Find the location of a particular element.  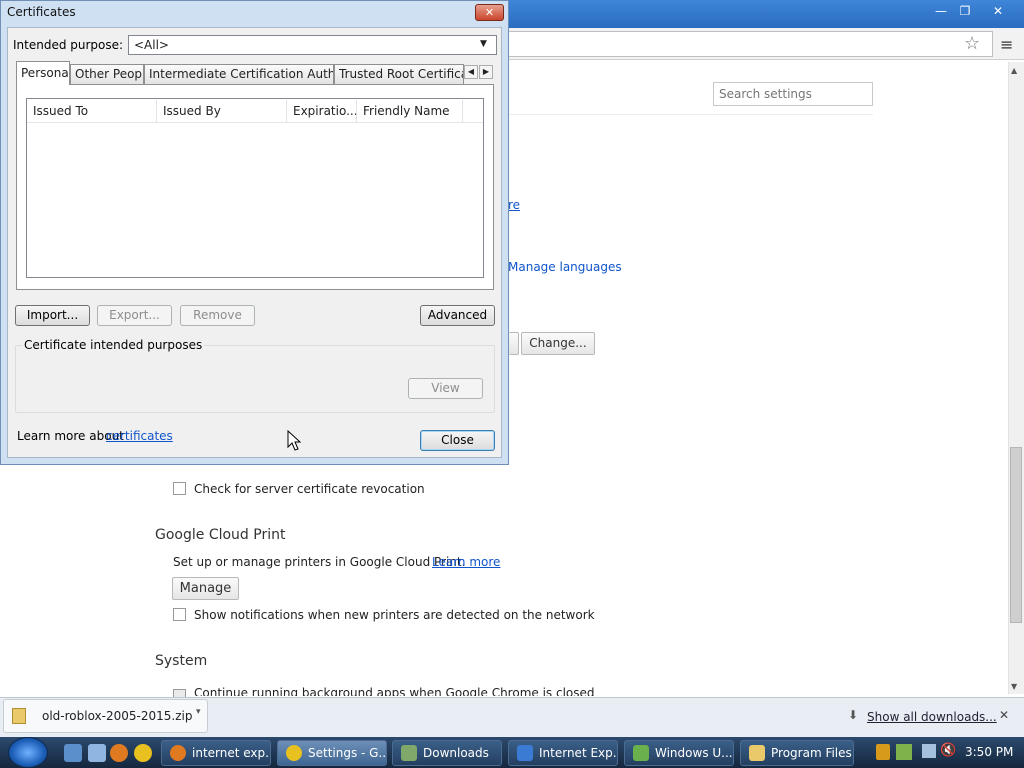

close-downloads-bar-icon: ✕ is located at coordinates (1004, 715).